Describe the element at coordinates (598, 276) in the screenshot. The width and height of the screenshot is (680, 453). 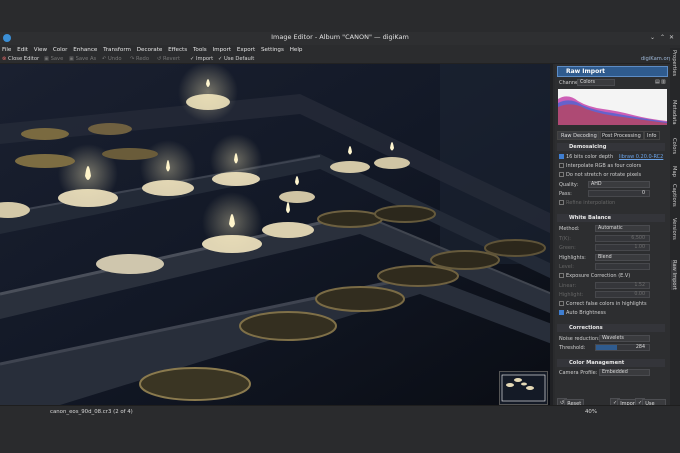
I see `exposure-label: Exposure Correction (E.V)` at that location.